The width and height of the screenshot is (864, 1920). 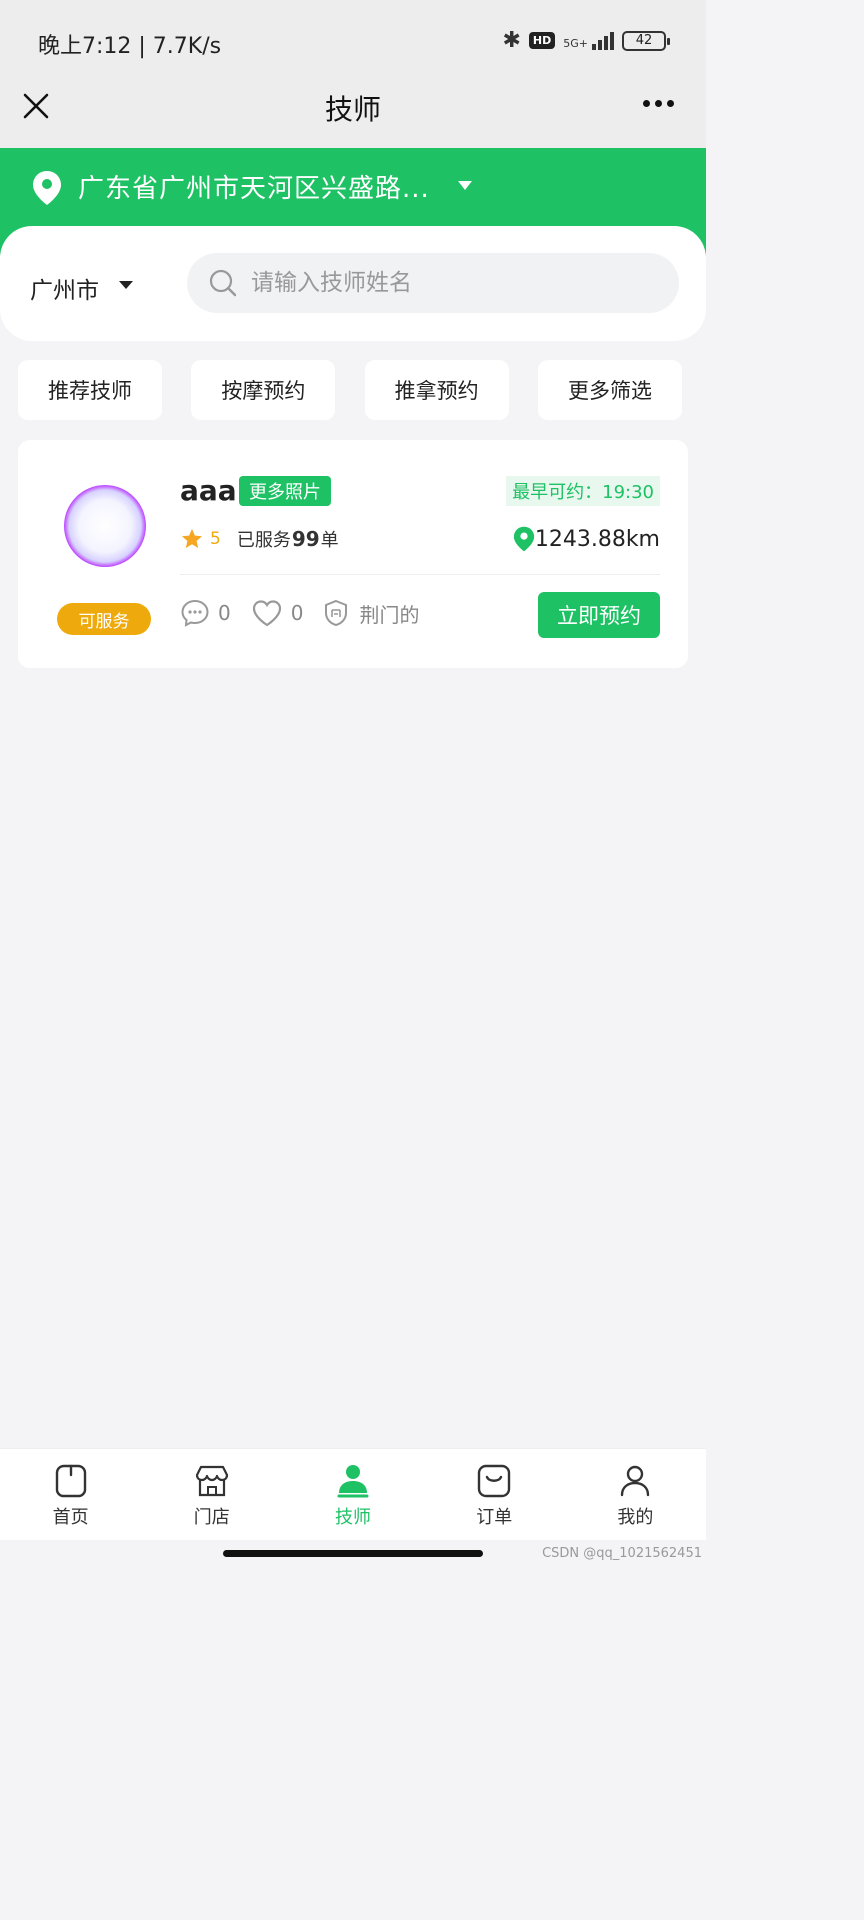 What do you see at coordinates (353, 40) in the screenshot?
I see `status-bar: 晚上7:12 | 7.7K/s ✱ HD 5G+ 42` at bounding box center [353, 40].